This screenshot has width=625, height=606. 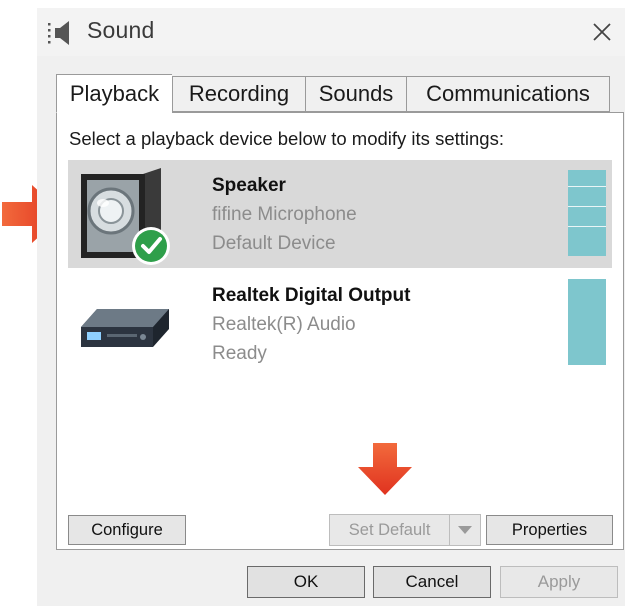 What do you see at coordinates (331, 32) in the screenshot?
I see `title-bar: Sound` at bounding box center [331, 32].